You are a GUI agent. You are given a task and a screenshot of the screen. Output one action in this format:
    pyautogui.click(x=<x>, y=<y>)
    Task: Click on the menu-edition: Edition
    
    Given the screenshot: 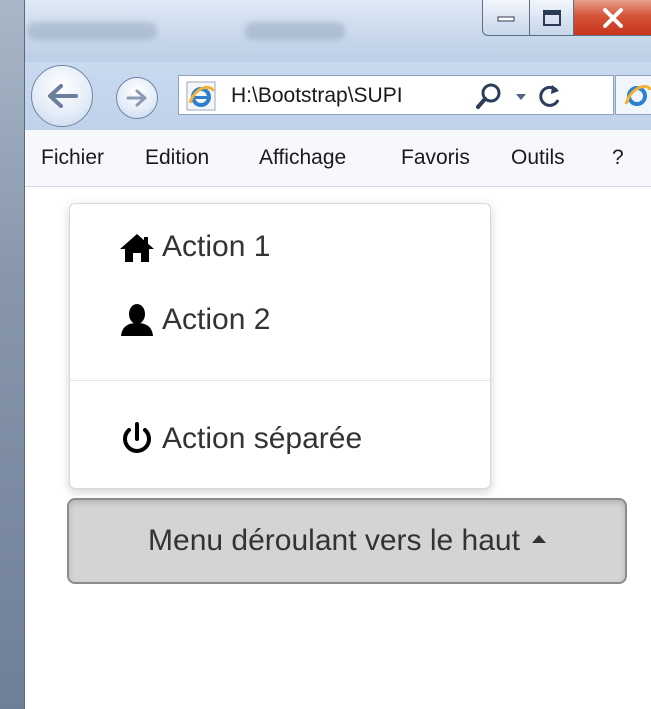 What is the action you would take?
    pyautogui.click(x=177, y=158)
    